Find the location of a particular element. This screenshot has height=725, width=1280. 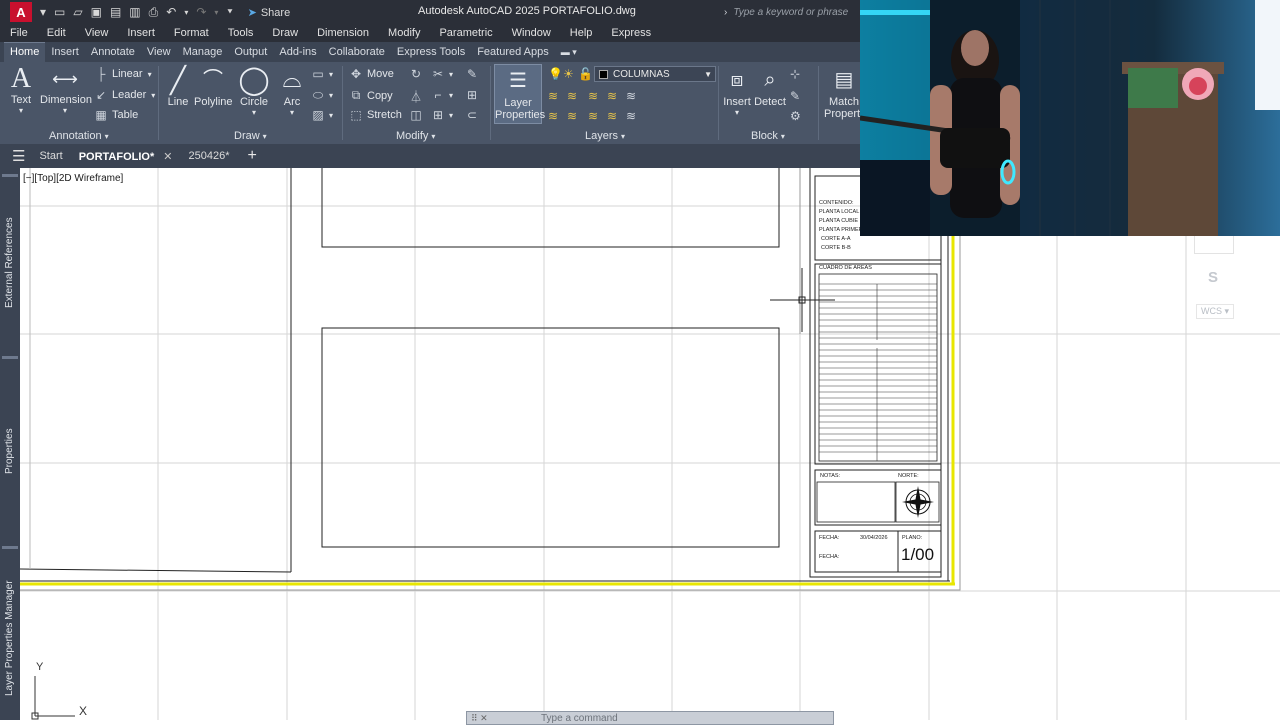

polyline-button: ⌒ Polyline is located at coordinates (213, 86).